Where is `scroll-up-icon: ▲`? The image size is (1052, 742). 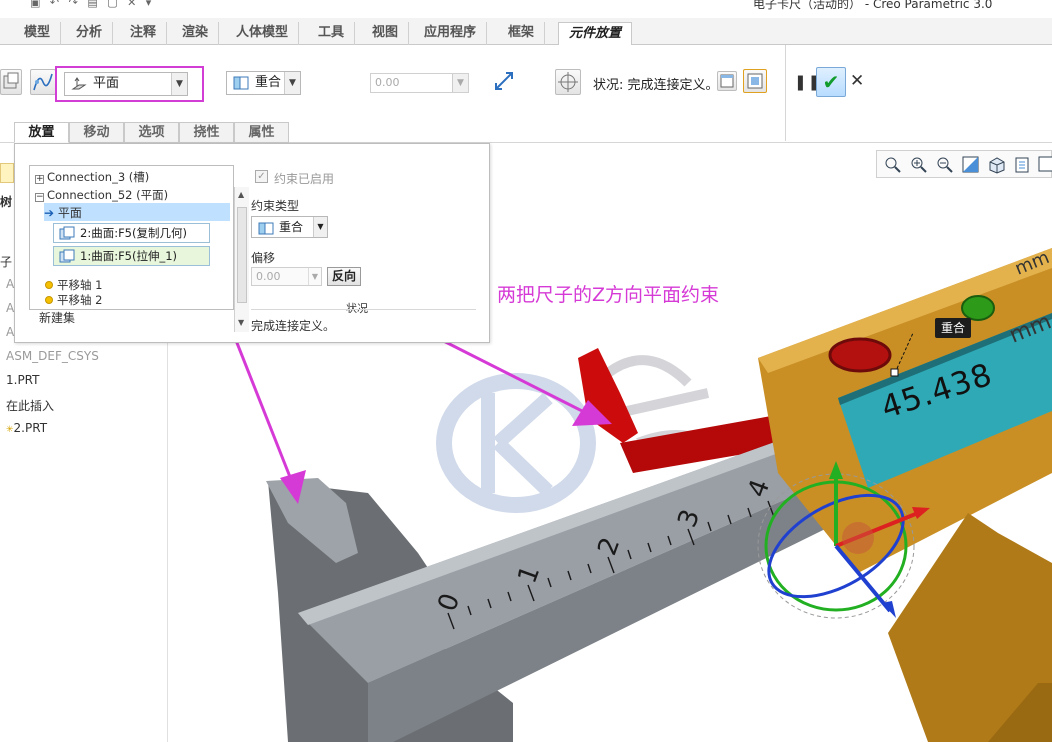 scroll-up-icon: ▲ is located at coordinates (241, 194).